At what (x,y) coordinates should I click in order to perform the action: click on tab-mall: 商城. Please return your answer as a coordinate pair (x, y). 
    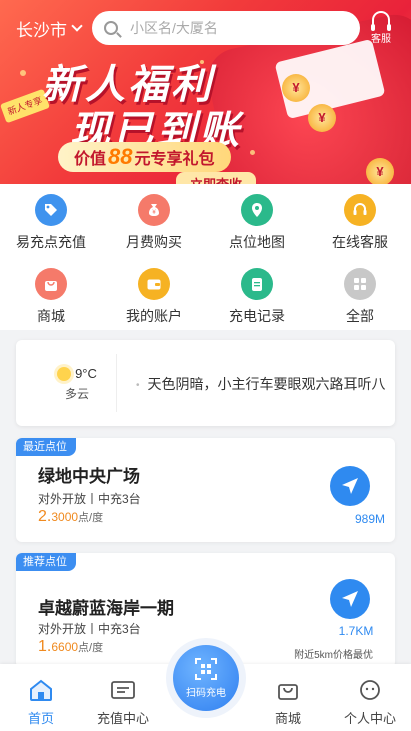
    Looking at the image, I should click on (288, 697).